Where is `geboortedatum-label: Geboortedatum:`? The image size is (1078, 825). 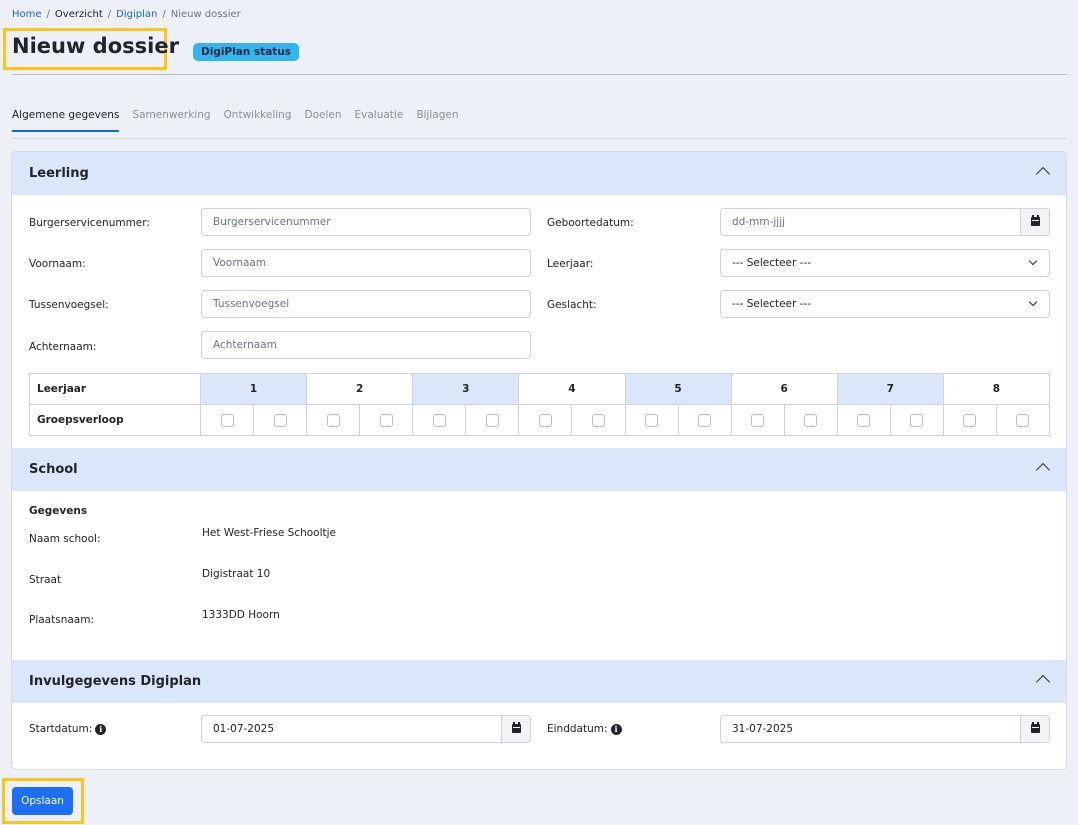
geboortedatum-label: Geboortedatum: is located at coordinates (590, 223).